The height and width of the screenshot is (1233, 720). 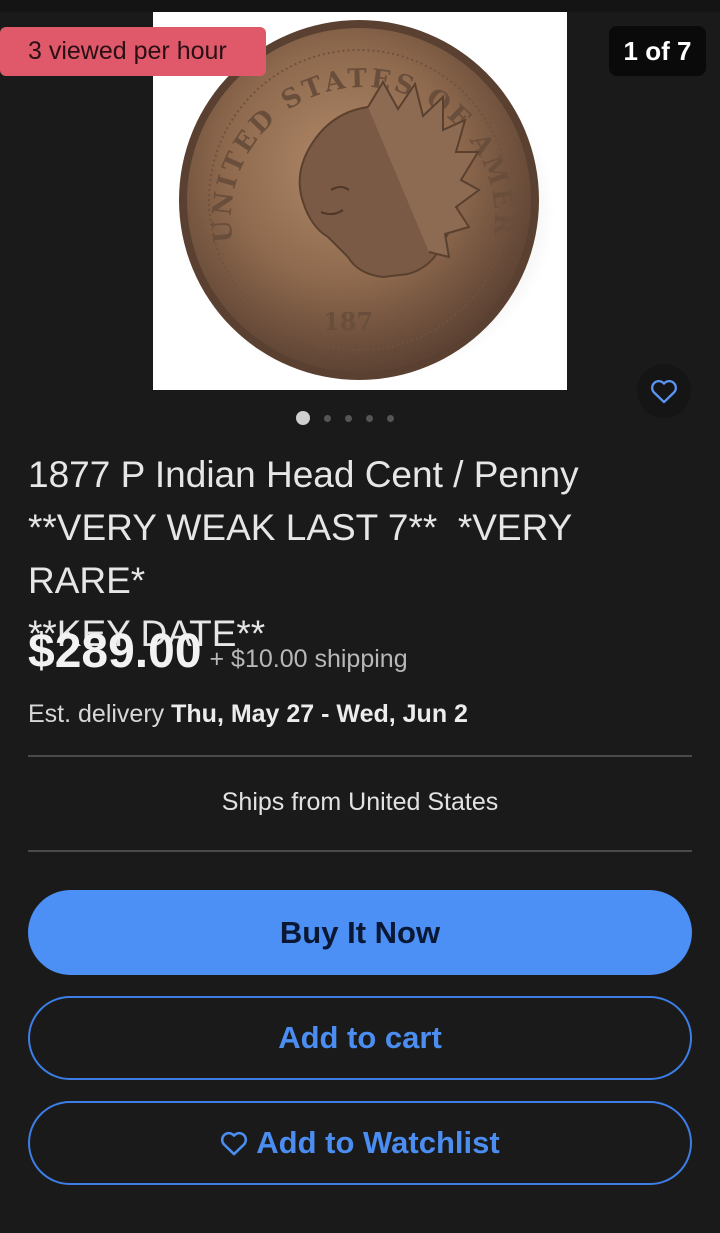 I want to click on buy-it-now-button: Buy It Now, so click(x=360, y=932).